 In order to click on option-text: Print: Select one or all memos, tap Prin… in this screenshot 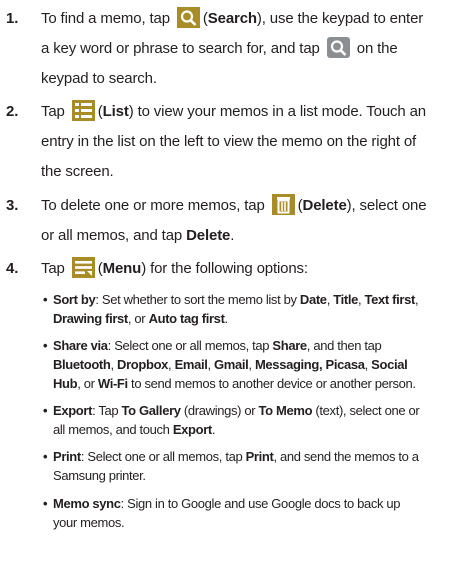, I will do `click(236, 466)`.